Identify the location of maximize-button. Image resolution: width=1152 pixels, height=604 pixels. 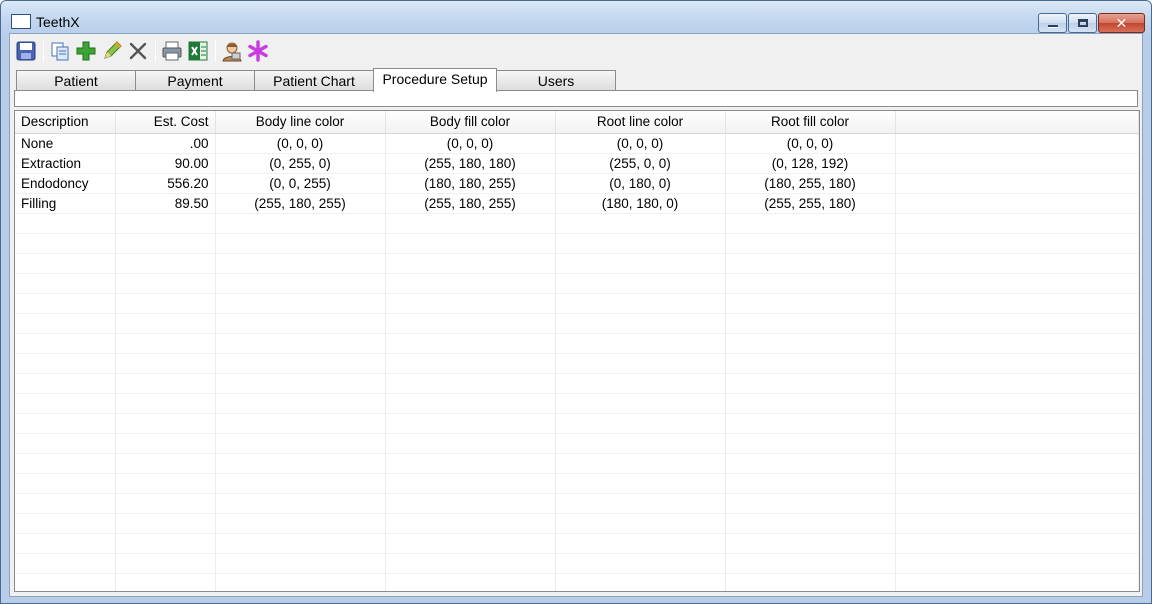
(1082, 23).